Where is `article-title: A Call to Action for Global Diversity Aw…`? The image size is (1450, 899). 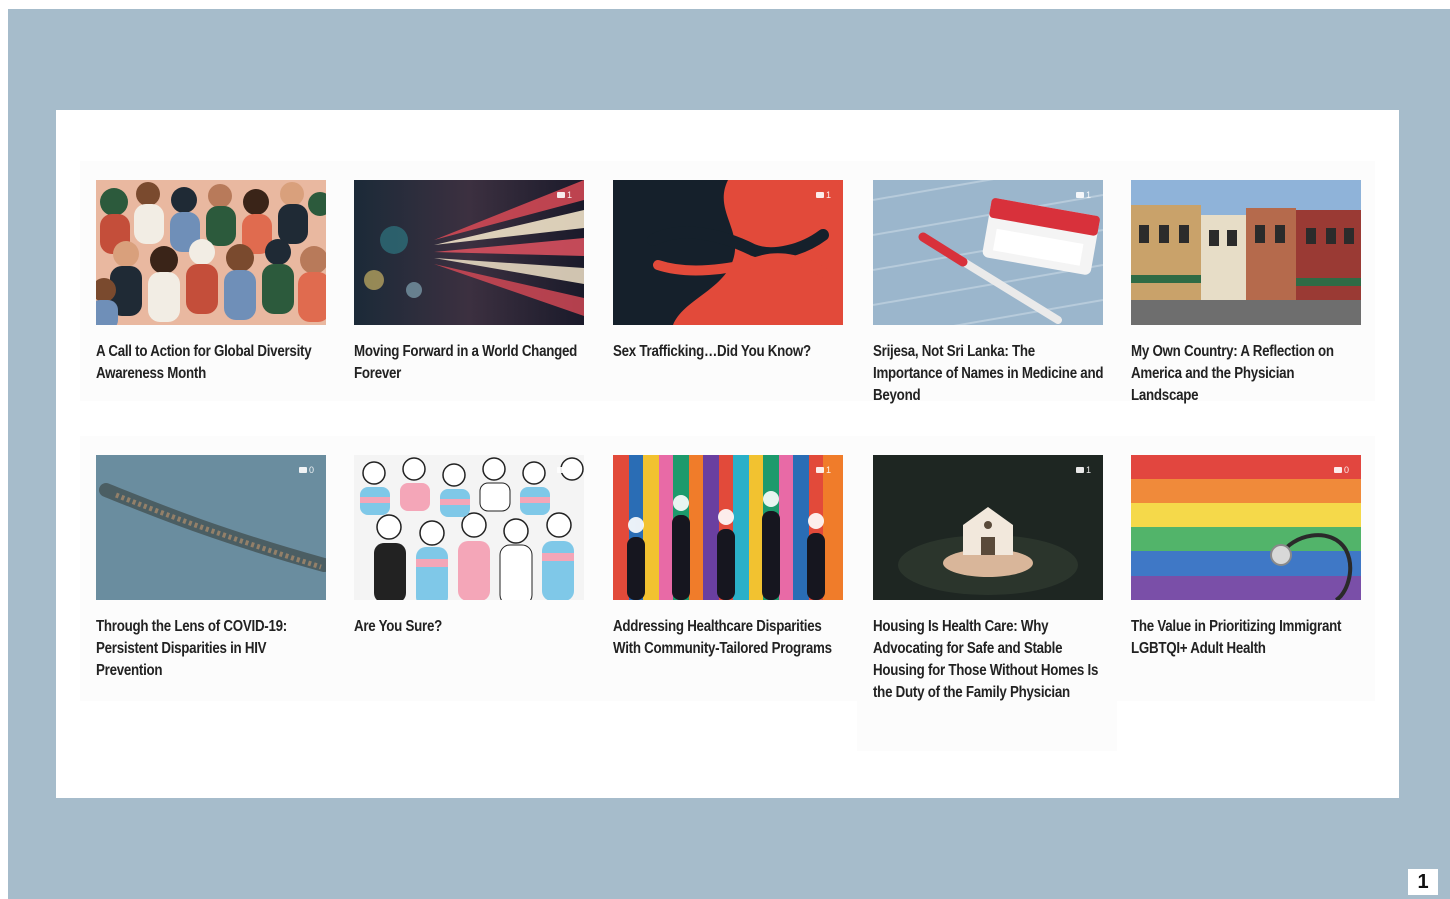 article-title: A Call to Action for Global Diversity Aw… is located at coordinates (212, 363).